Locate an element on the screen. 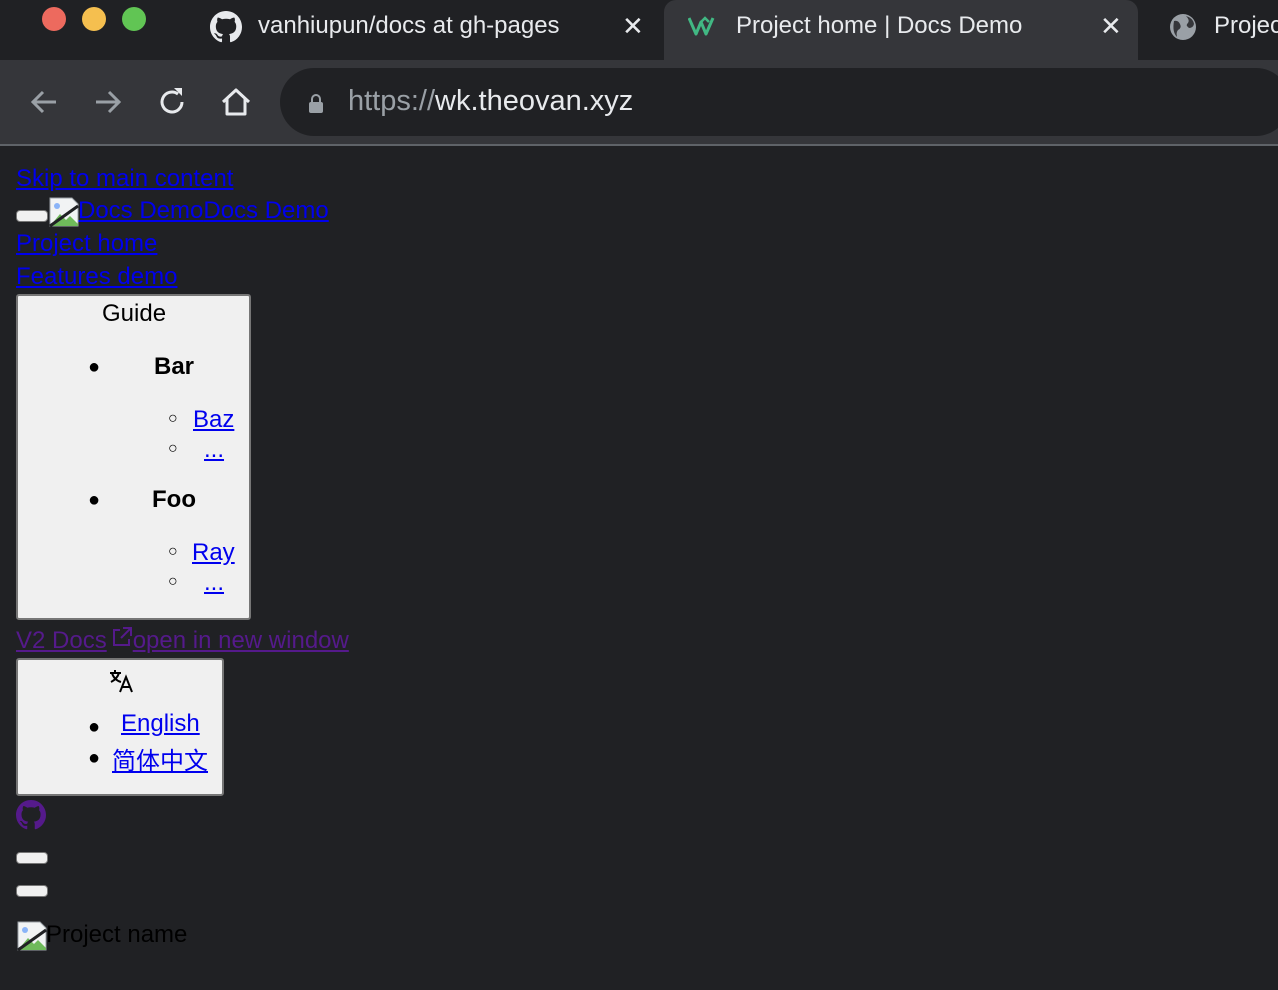 Image resolution: width=1278 pixels, height=990 pixels. v2-docs-link: V2 Docs open in new window is located at coordinates (182, 640).